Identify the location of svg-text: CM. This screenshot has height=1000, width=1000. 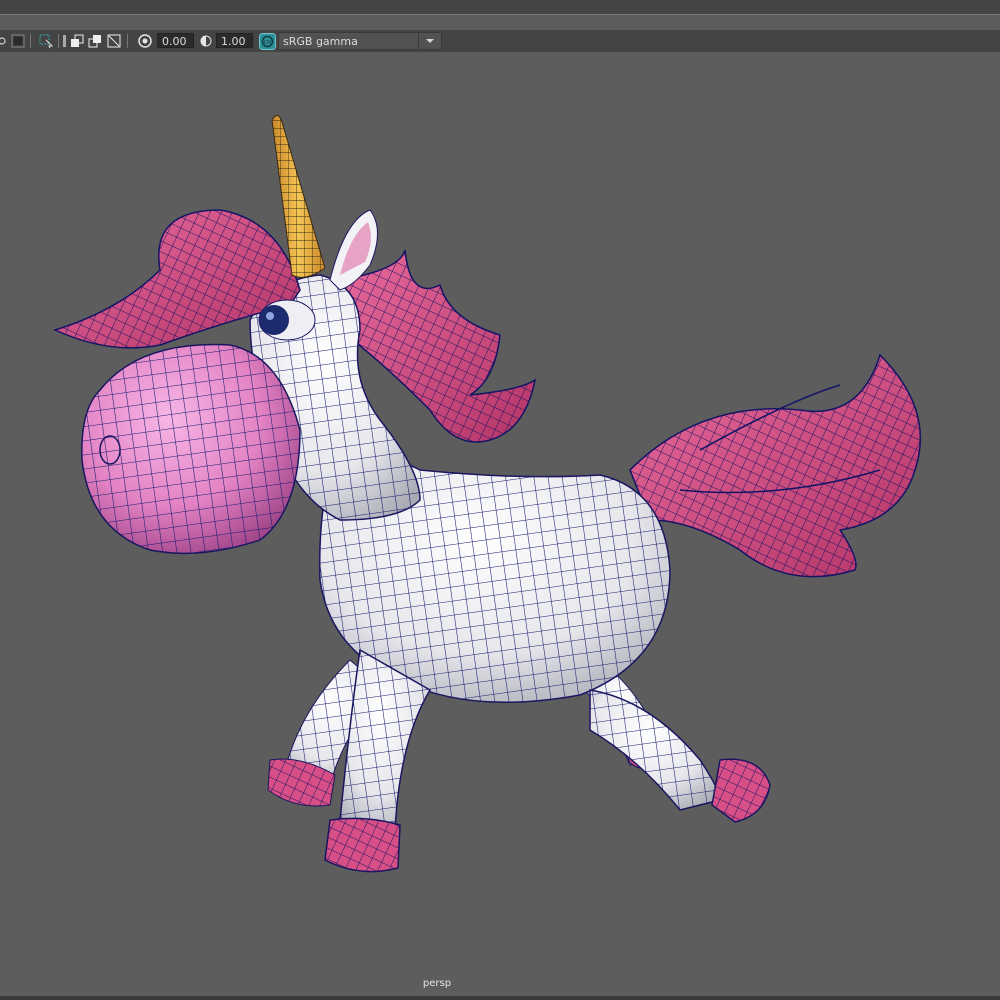
(267, 43).